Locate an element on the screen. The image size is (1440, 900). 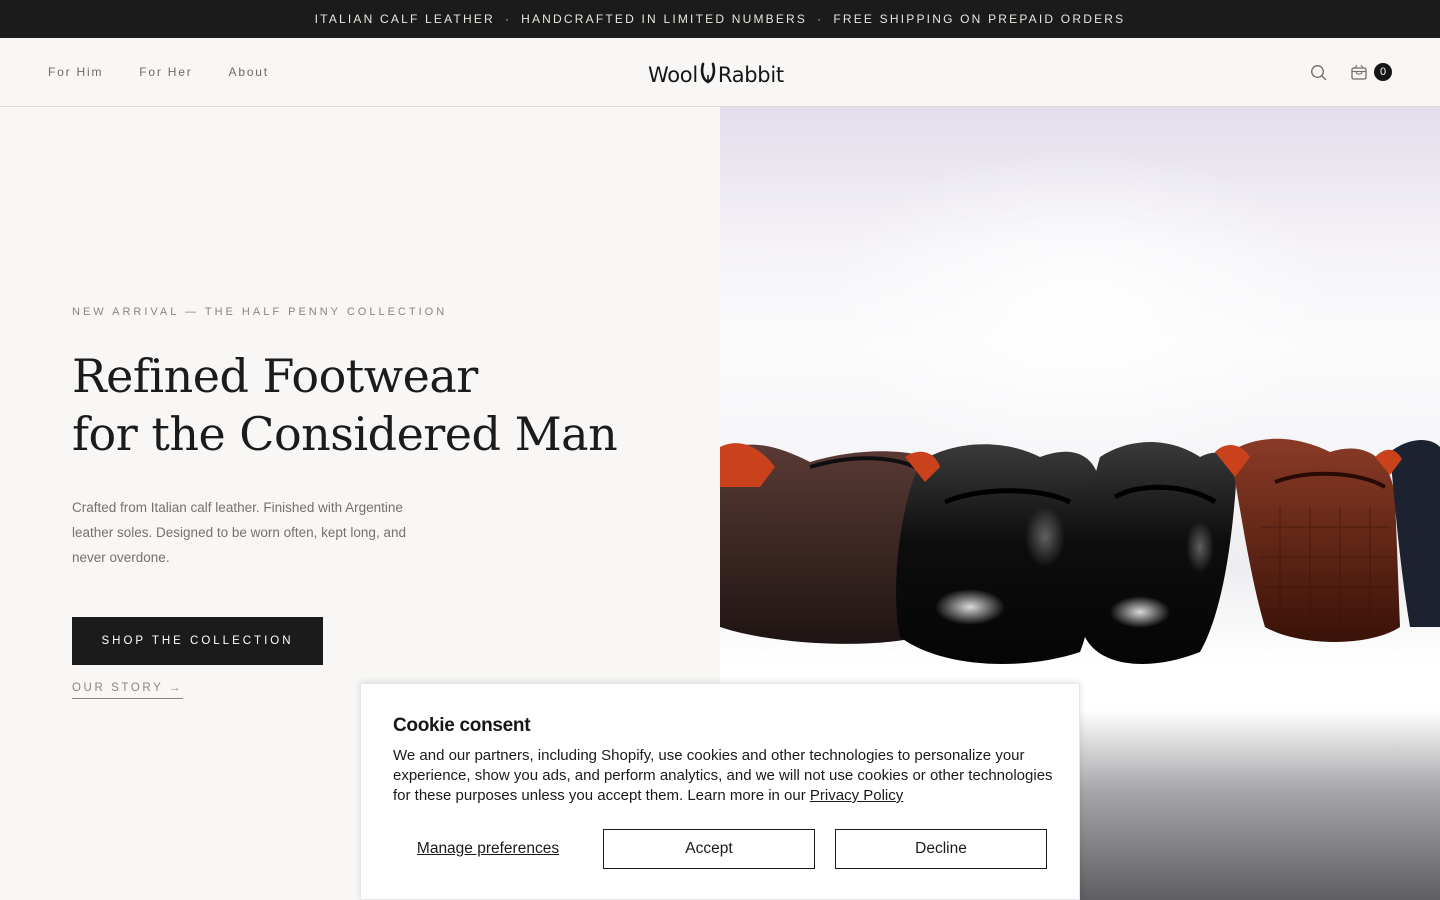
decline-button: Decline is located at coordinates (941, 849).